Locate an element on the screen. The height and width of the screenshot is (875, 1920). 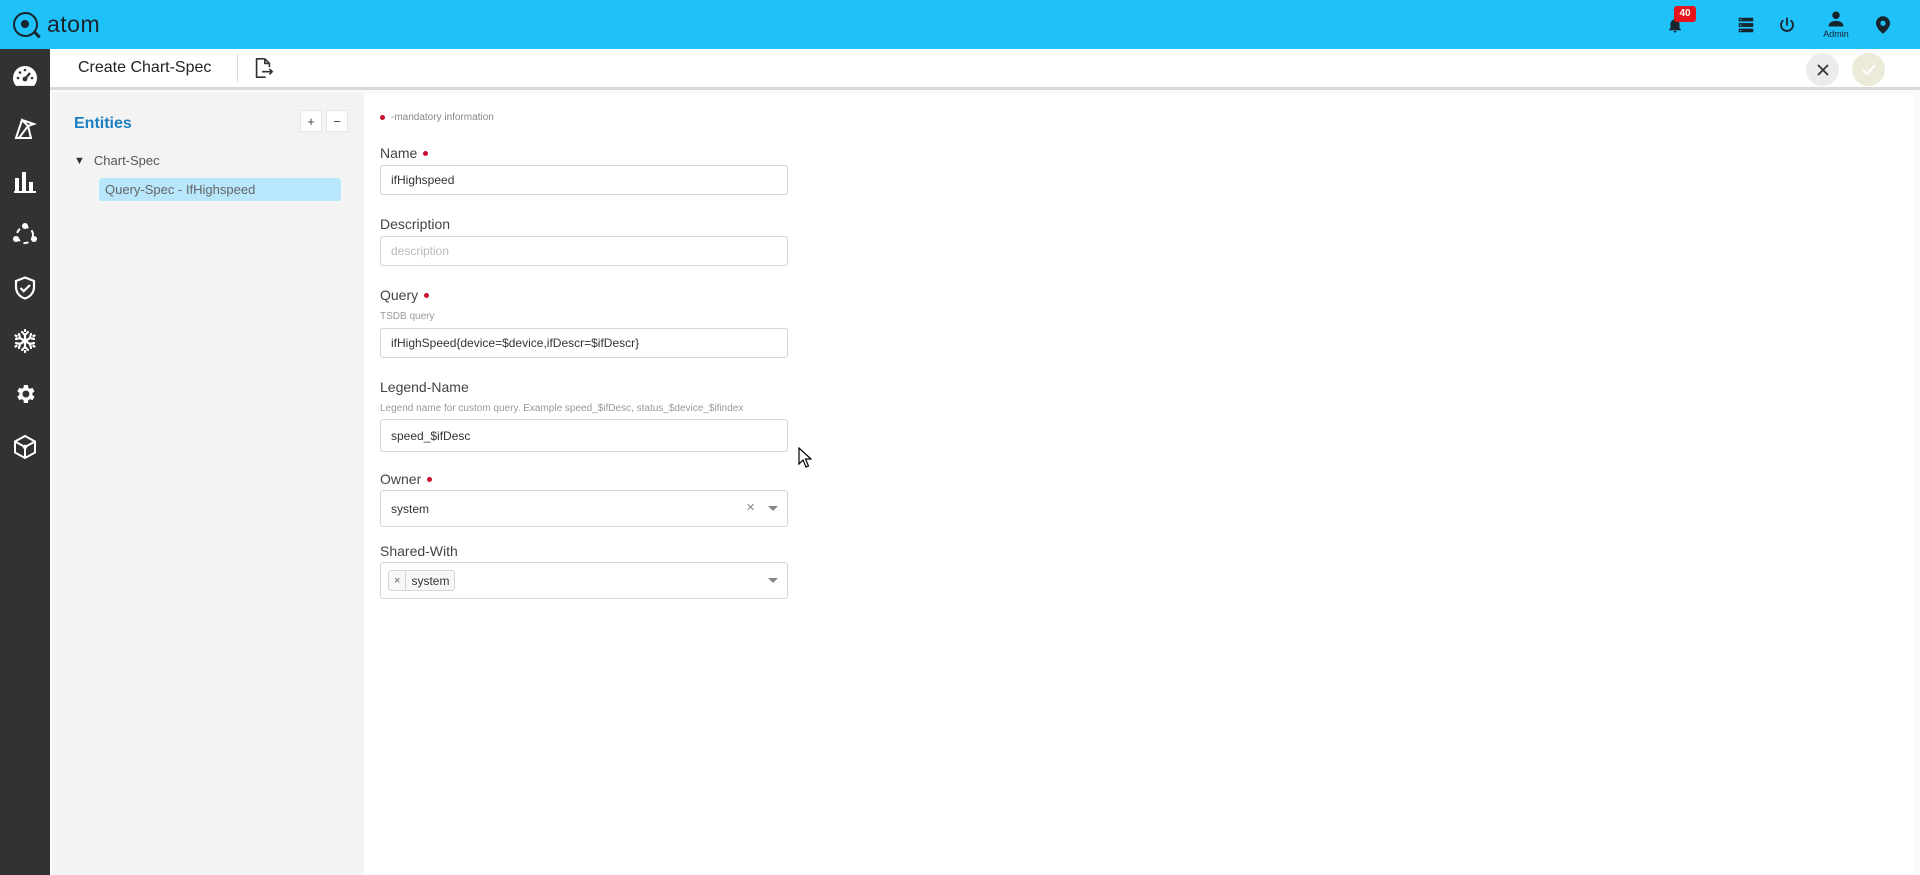
query-label: Query is located at coordinates (405, 295).